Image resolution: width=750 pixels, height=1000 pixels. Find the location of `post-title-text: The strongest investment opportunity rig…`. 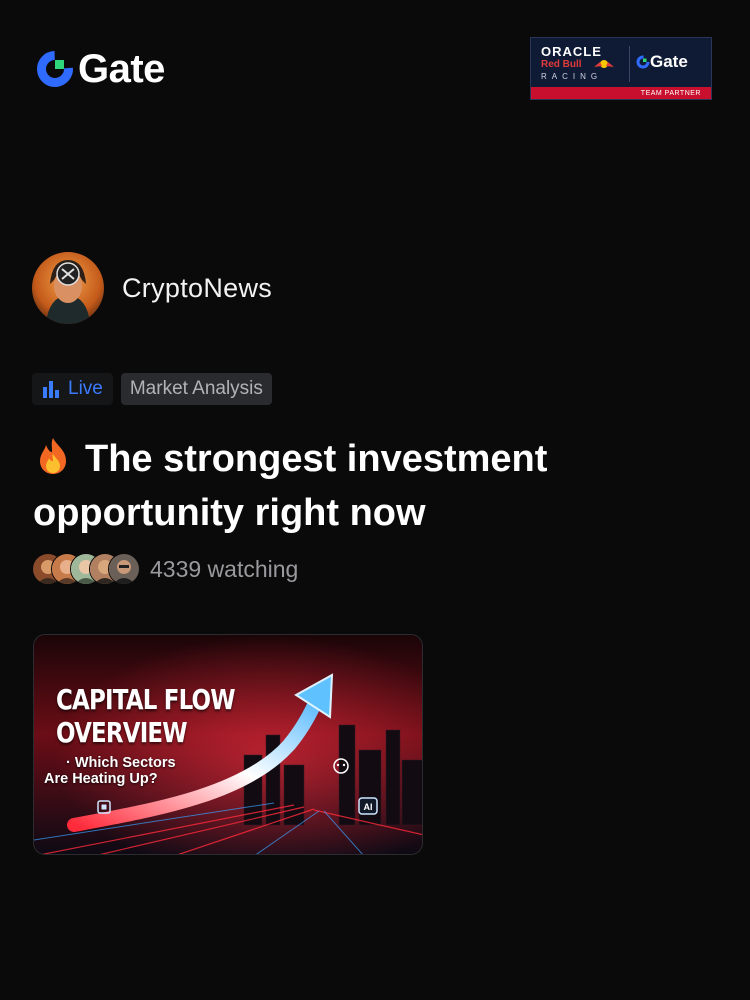

post-title-text: The strongest investment opportunity rig… is located at coordinates (290, 486).